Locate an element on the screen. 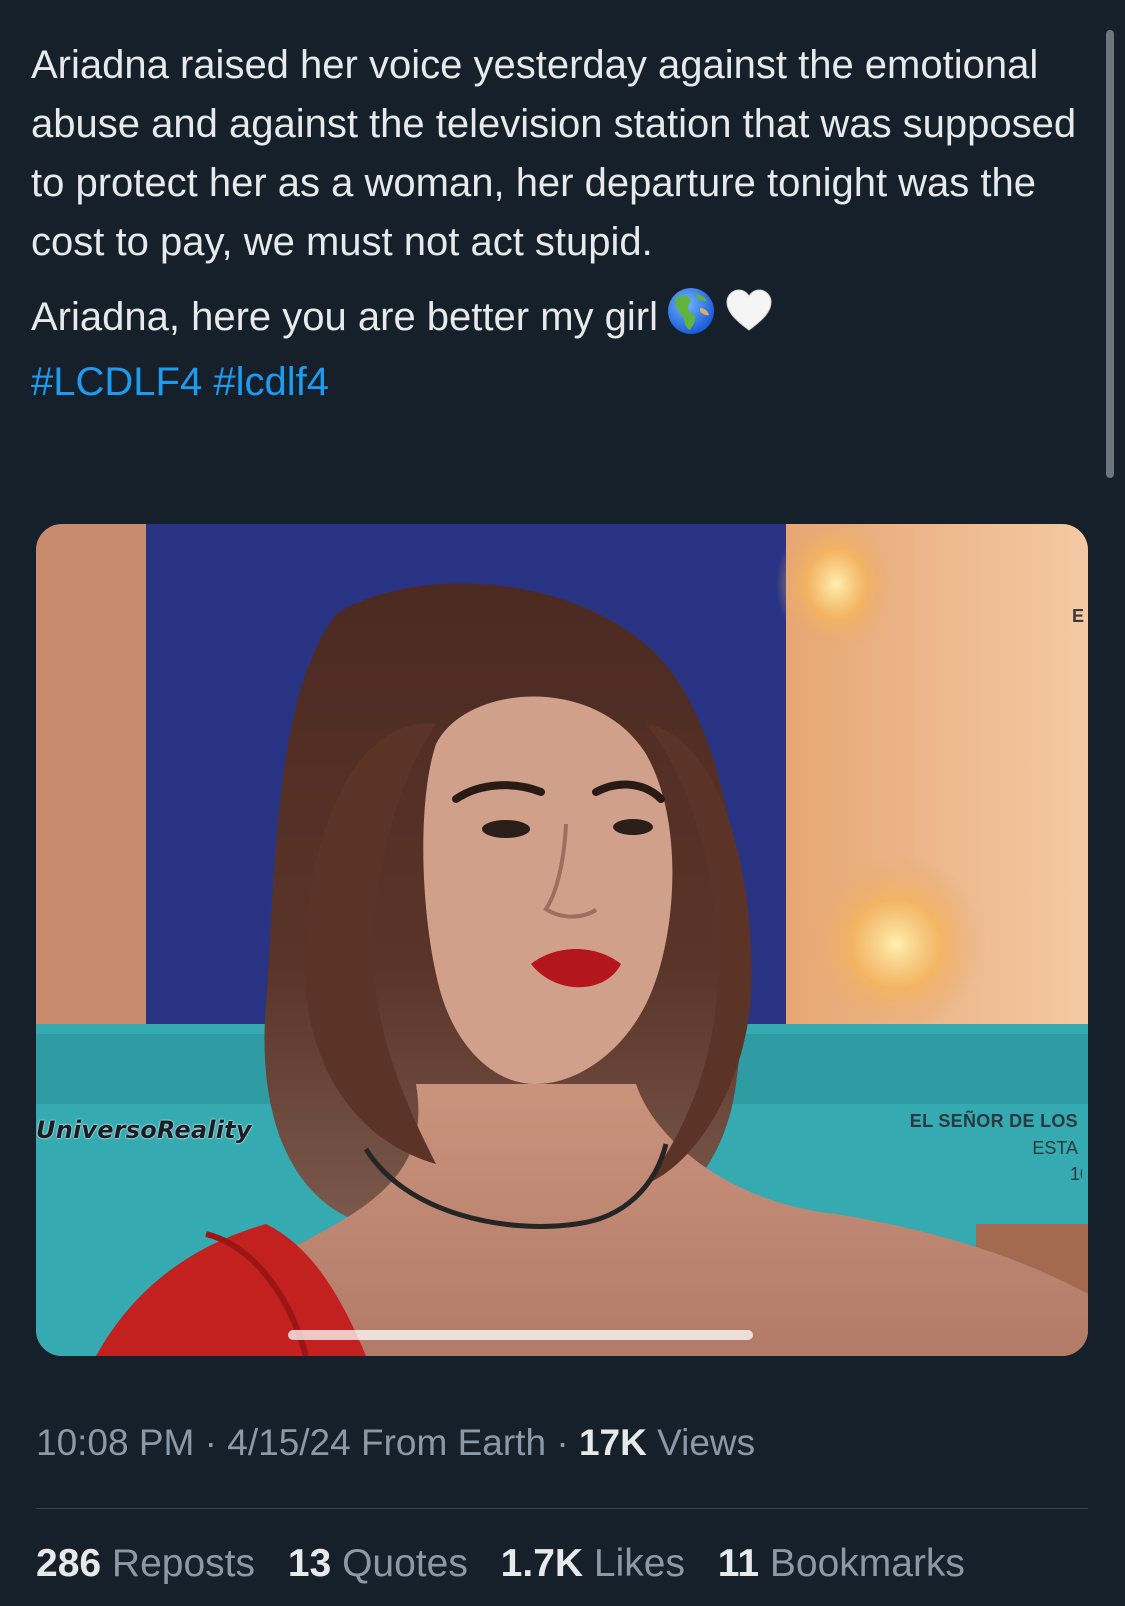 This screenshot has width=1125, height=1606. white-heart-icon is located at coordinates (749, 319).